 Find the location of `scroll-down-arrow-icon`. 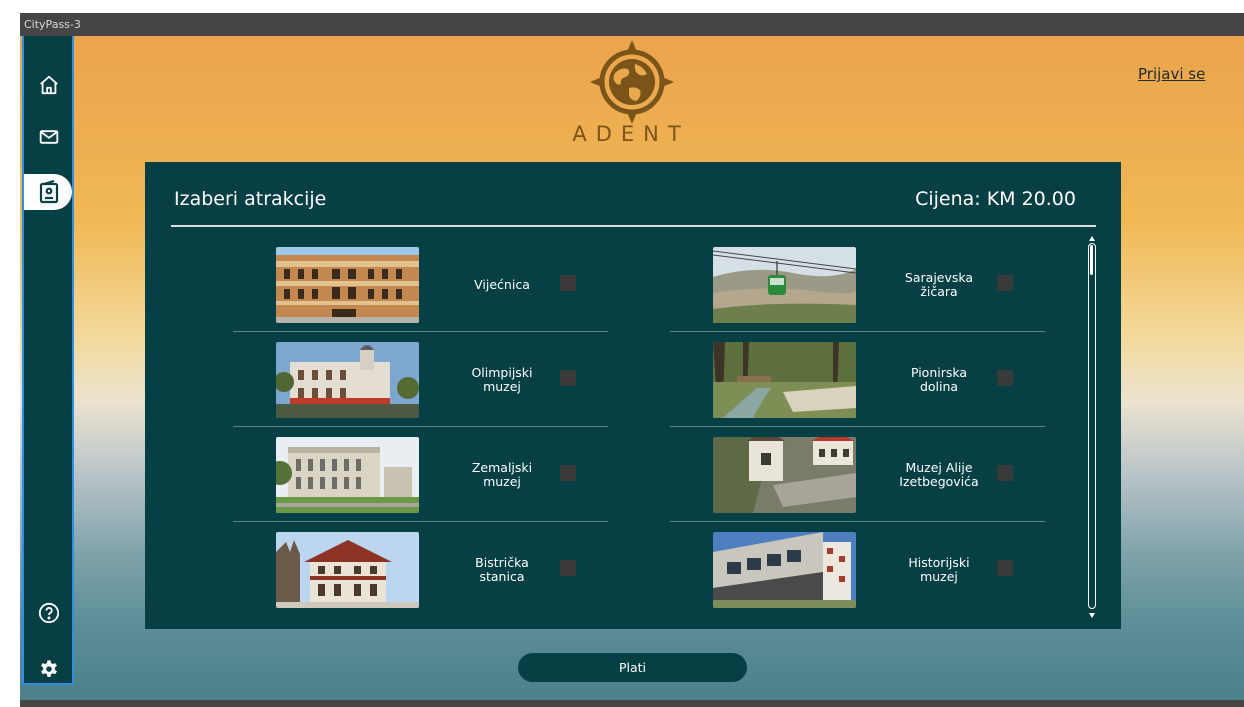

scroll-down-arrow-icon is located at coordinates (1092, 615).